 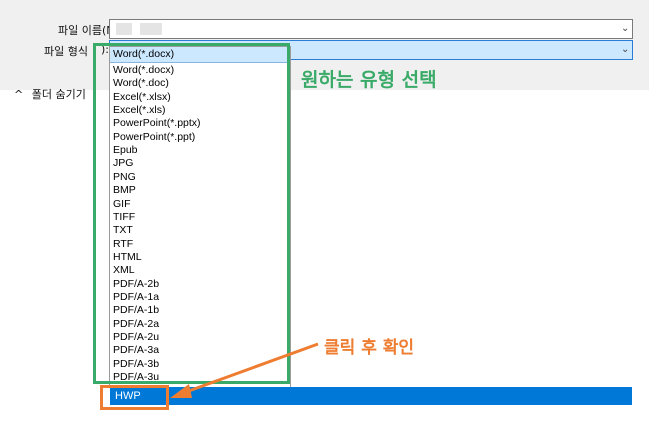 I want to click on annotation-arrow, so click(x=244, y=370).